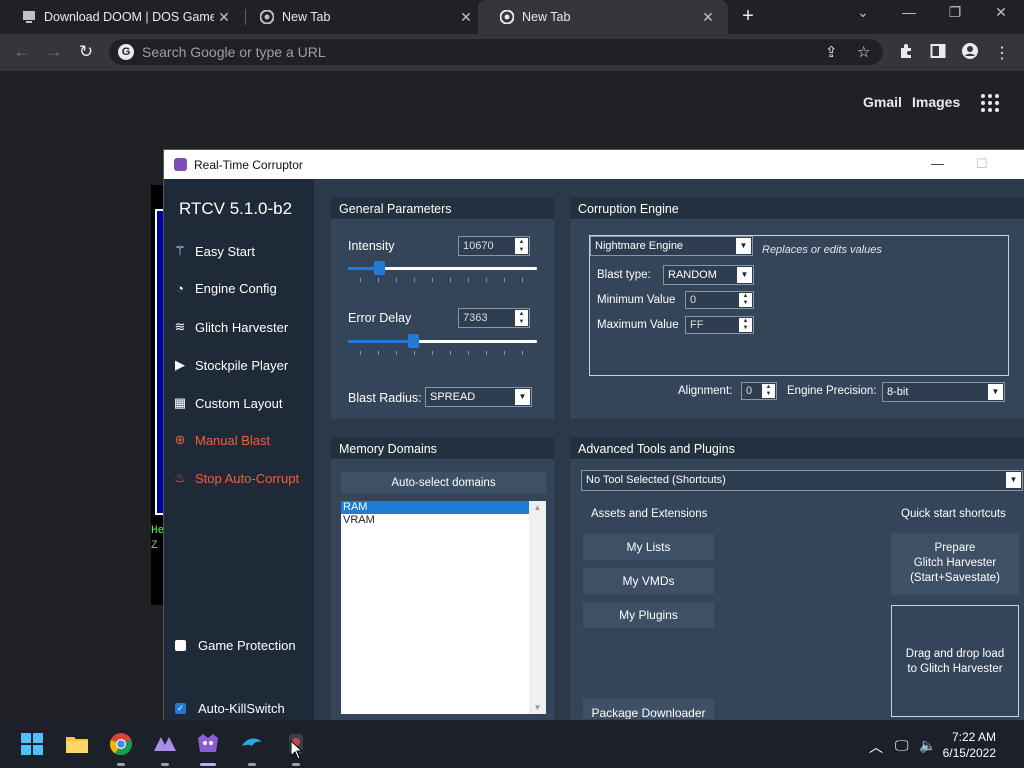  Describe the element at coordinates (797, 448) in the screenshot. I see `panel-title: Advanced Tools and Plugins` at that location.